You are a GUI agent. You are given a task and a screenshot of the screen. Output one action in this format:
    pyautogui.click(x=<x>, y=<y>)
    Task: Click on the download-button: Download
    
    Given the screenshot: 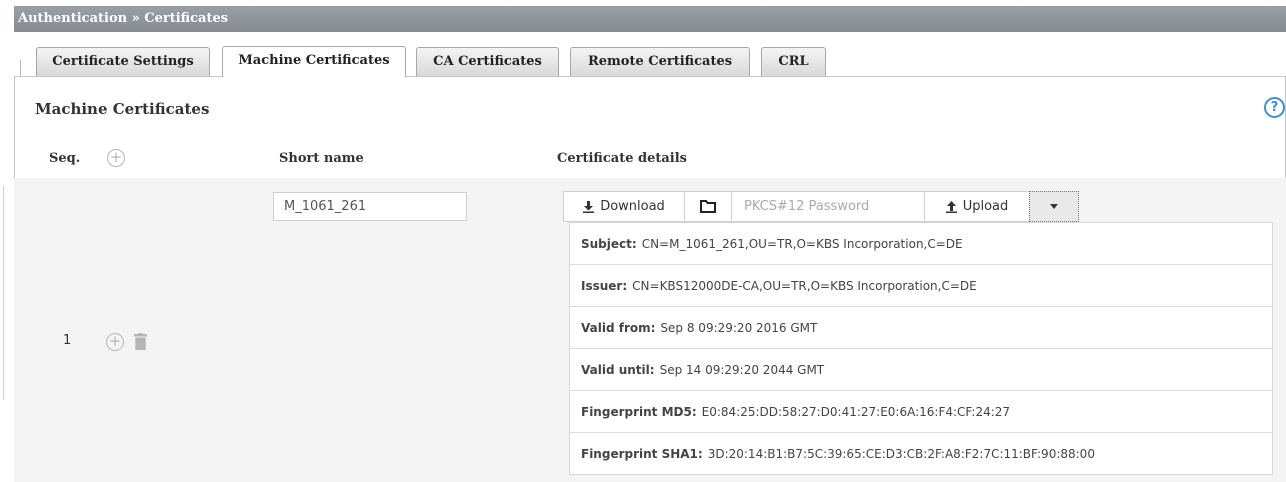 What is the action you would take?
    pyautogui.click(x=624, y=206)
    